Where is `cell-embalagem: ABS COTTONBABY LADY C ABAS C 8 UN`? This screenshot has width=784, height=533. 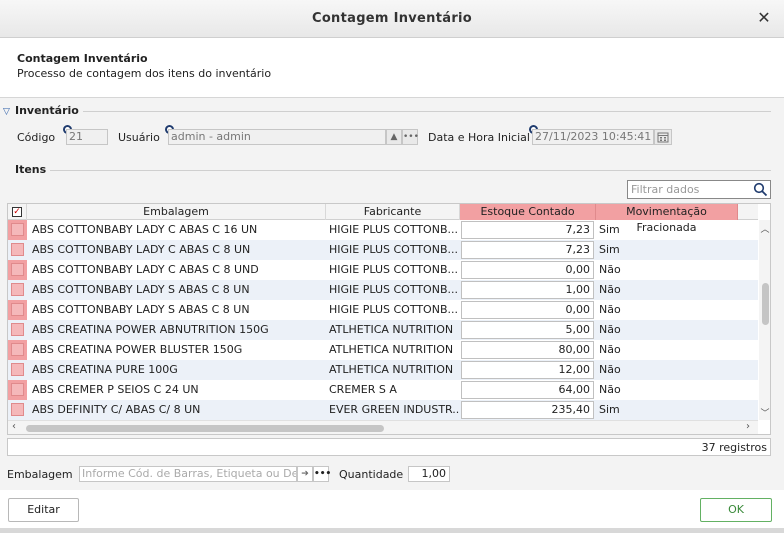 cell-embalagem: ABS COTTONBABY LADY C ABAS C 8 UN is located at coordinates (141, 249).